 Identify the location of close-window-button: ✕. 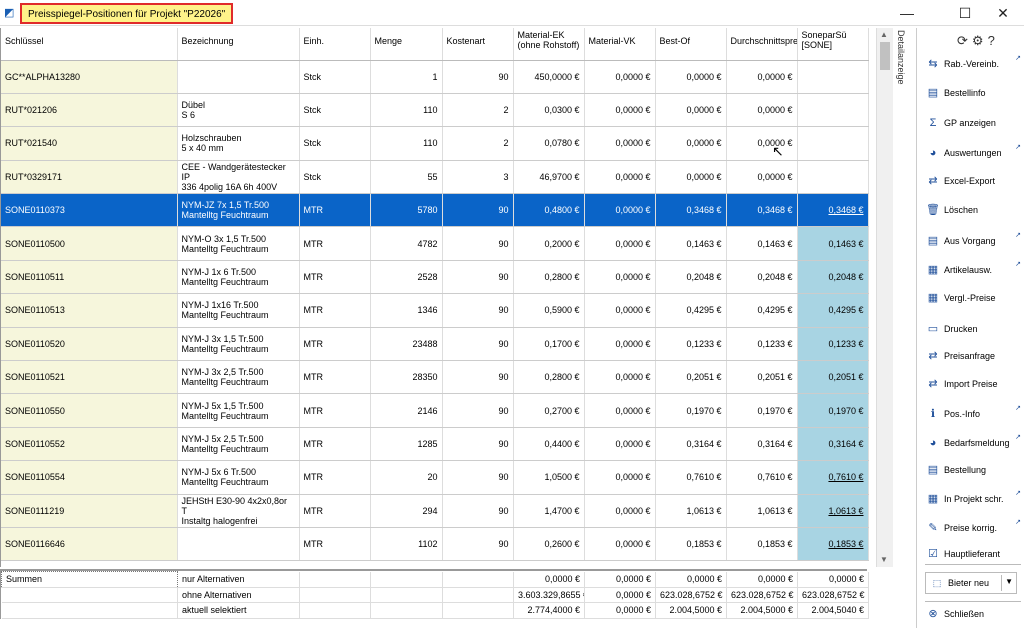
(1002, 13).